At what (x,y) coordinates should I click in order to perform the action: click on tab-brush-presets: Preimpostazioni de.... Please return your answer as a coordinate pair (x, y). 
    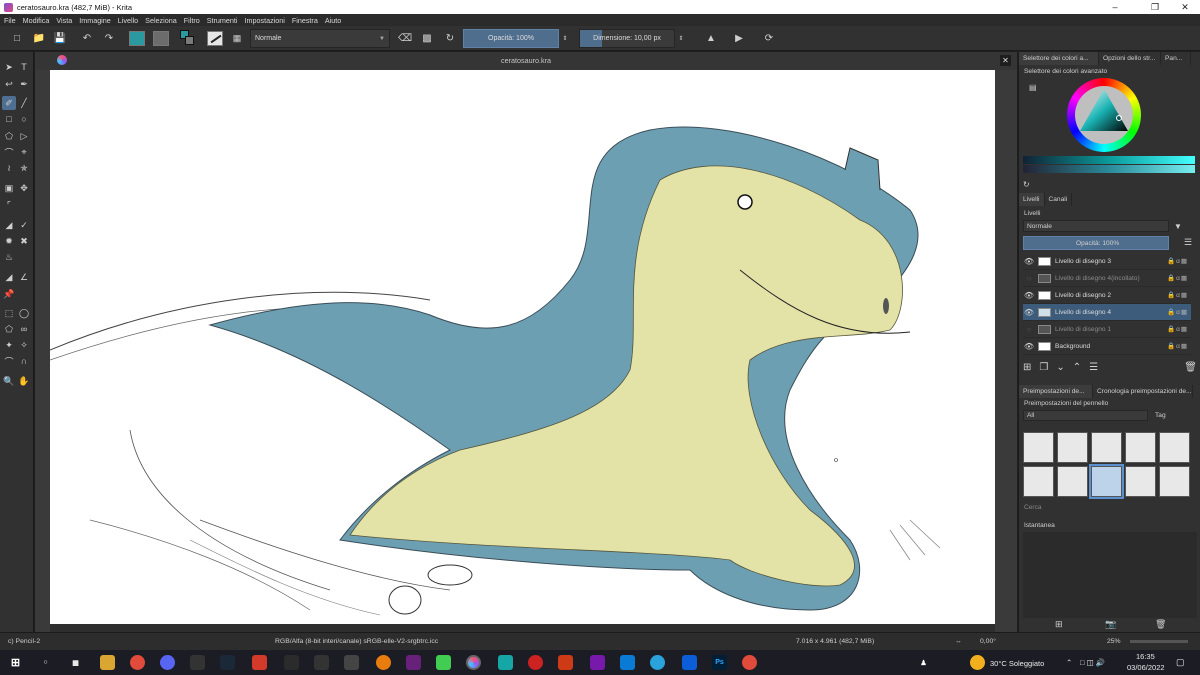
    Looking at the image, I should click on (1056, 391).